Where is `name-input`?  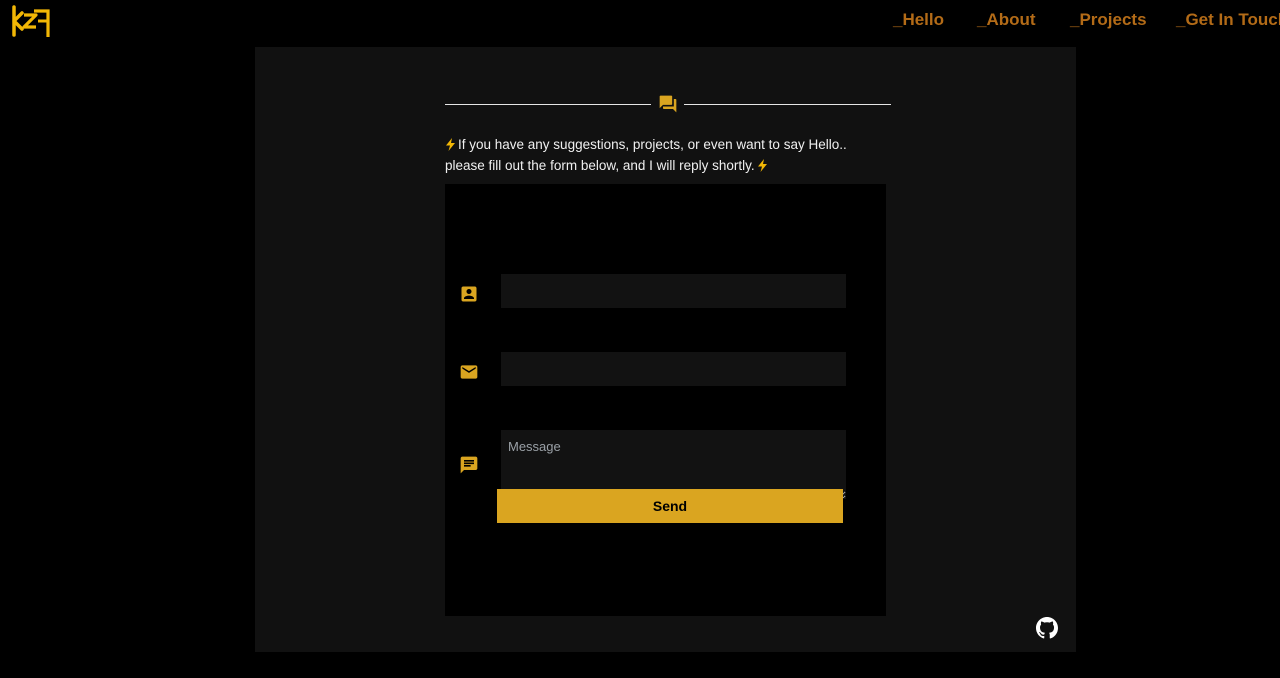 name-input is located at coordinates (673, 291).